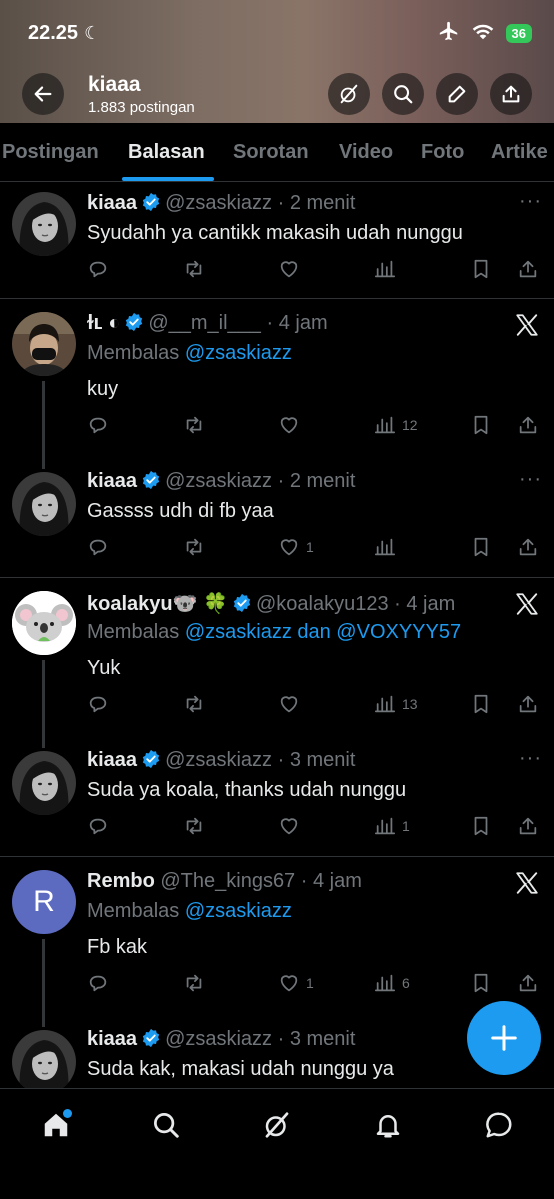 Image resolution: width=554 pixels, height=1199 pixels. I want to click on author-name: Rembo, so click(121, 881).